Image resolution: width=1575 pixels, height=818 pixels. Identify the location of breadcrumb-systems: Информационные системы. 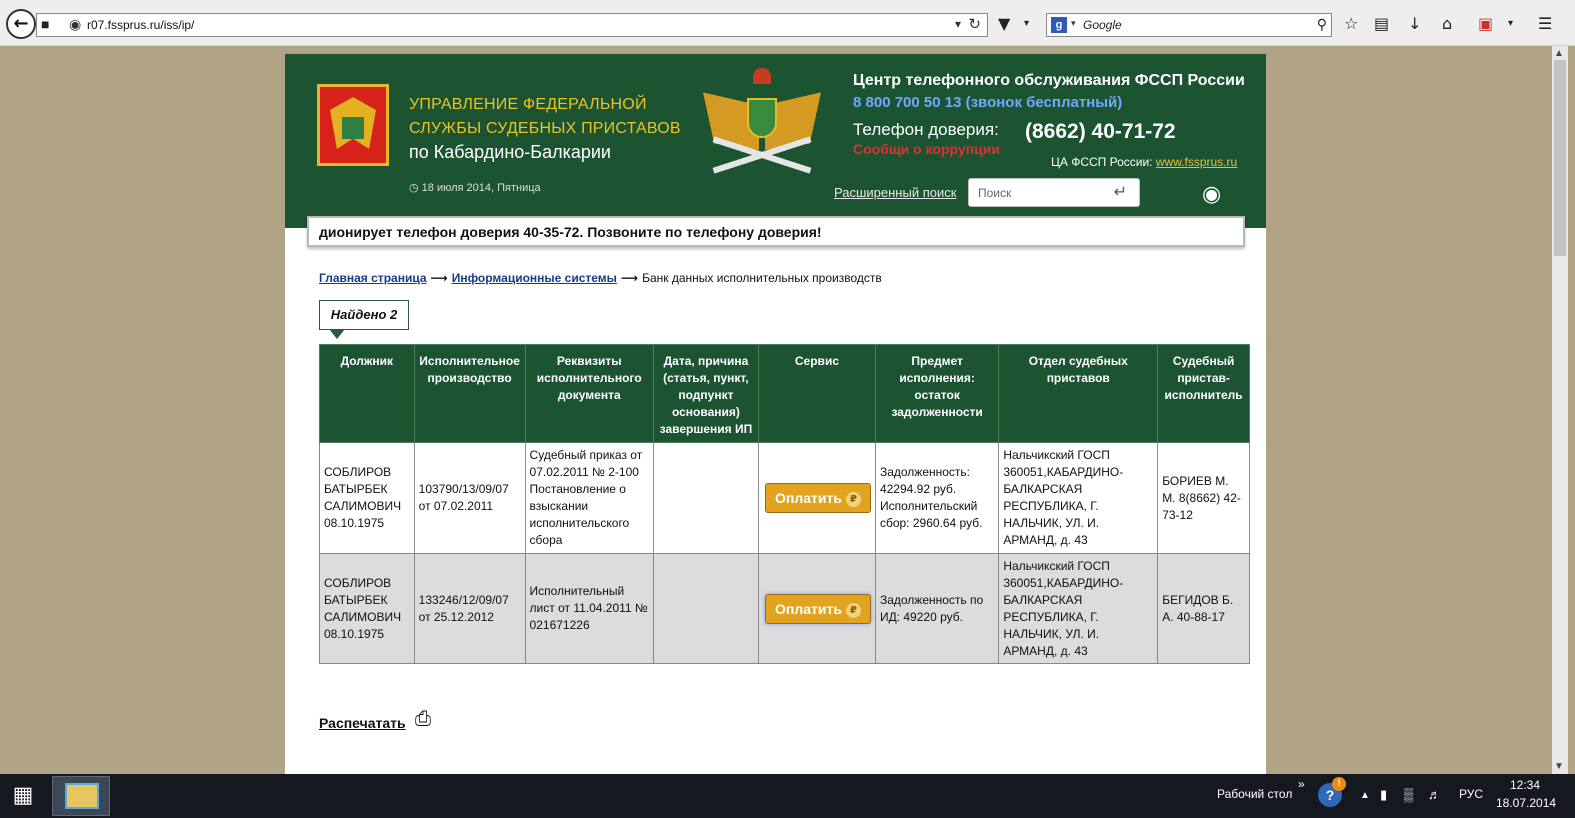
(534, 278).